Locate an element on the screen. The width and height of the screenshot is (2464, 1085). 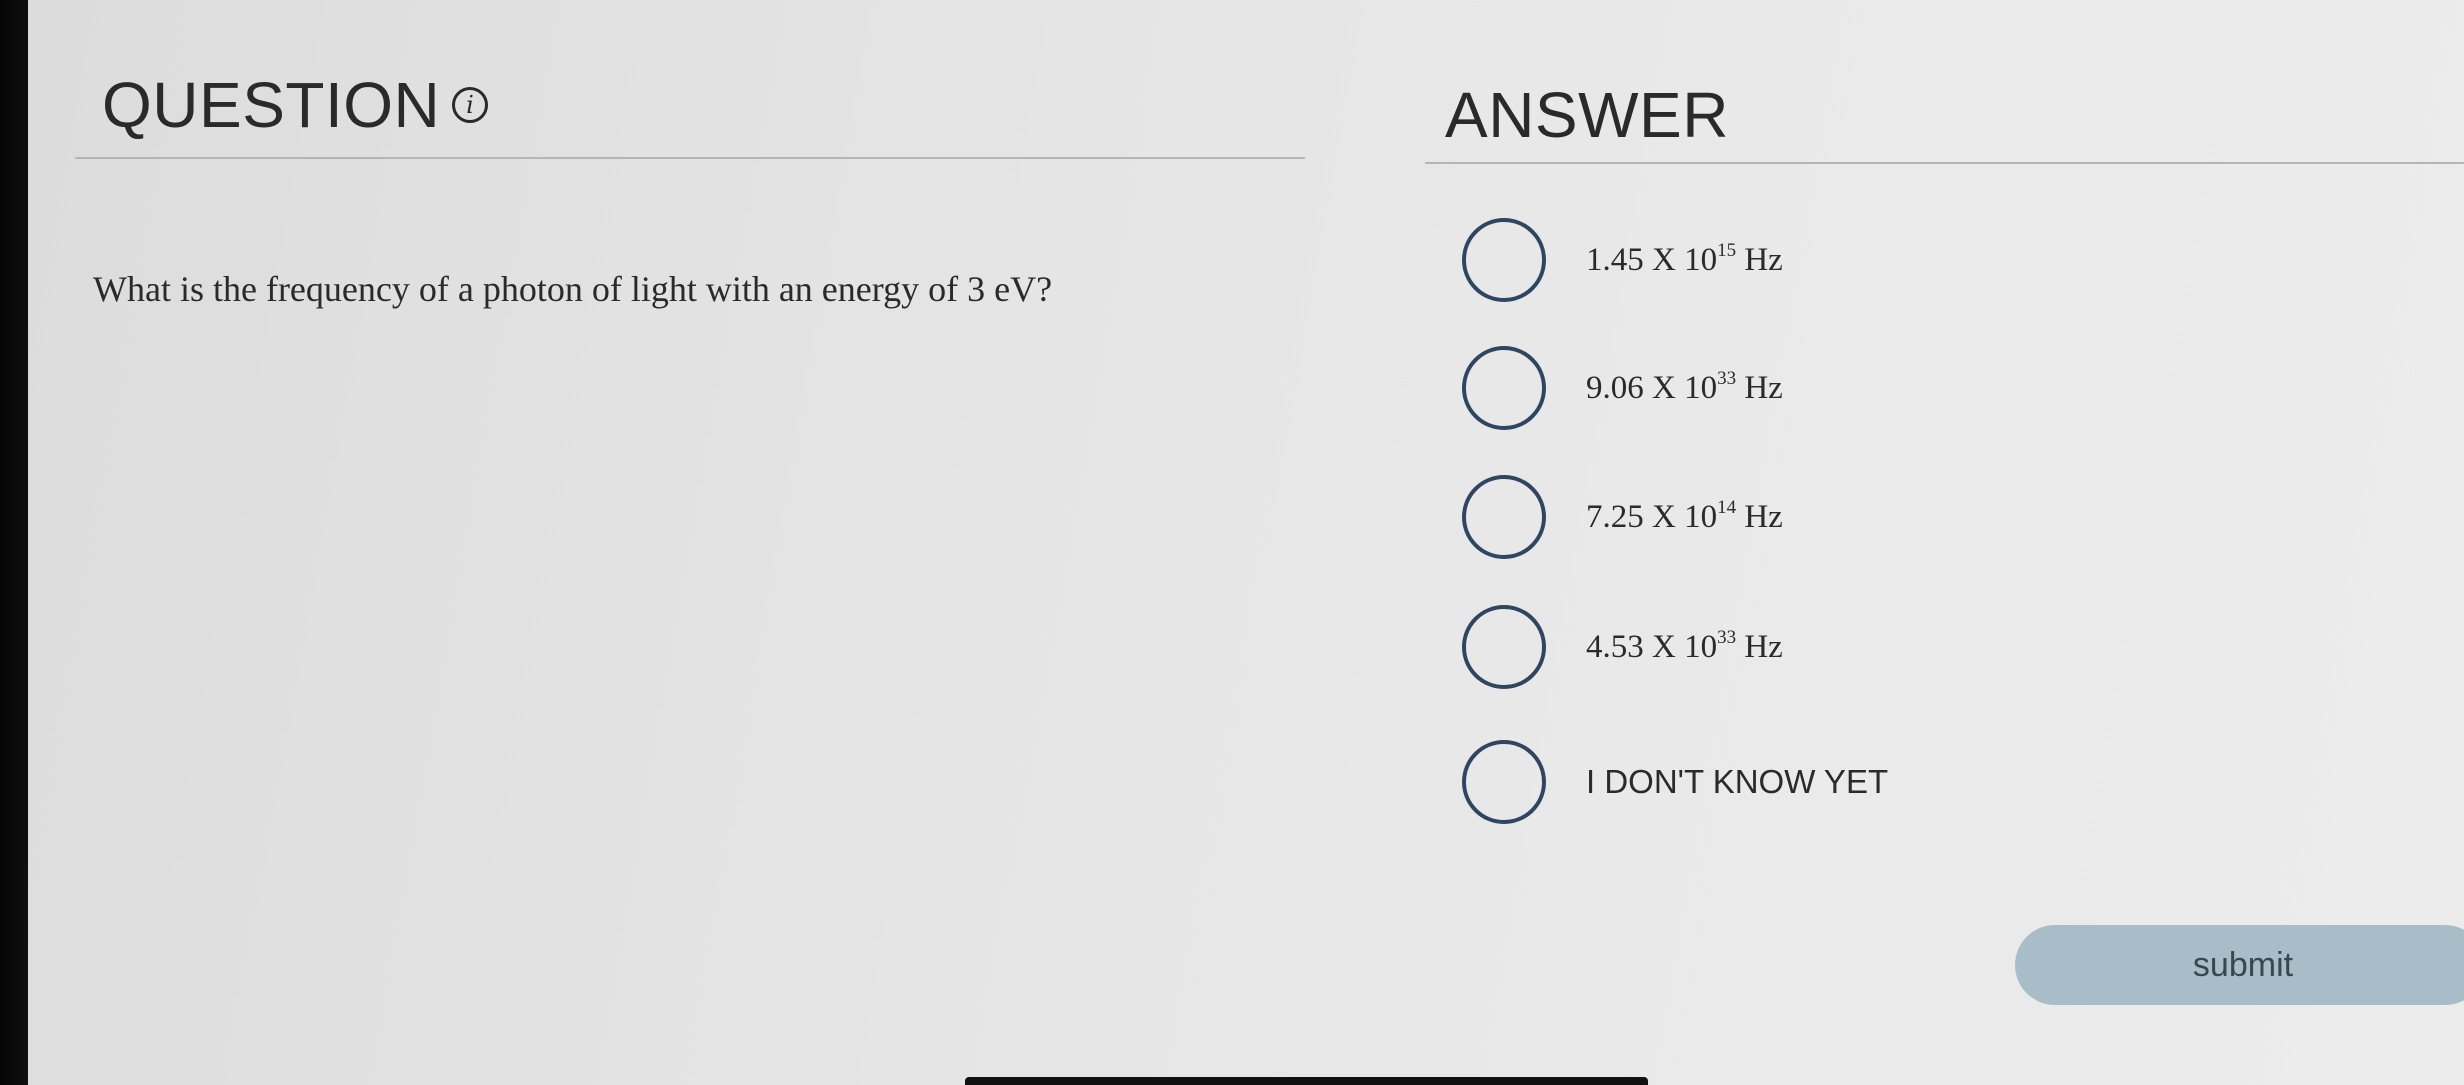
answer-option-3: 7.25 X 1014 Hz is located at coordinates (1622, 517).